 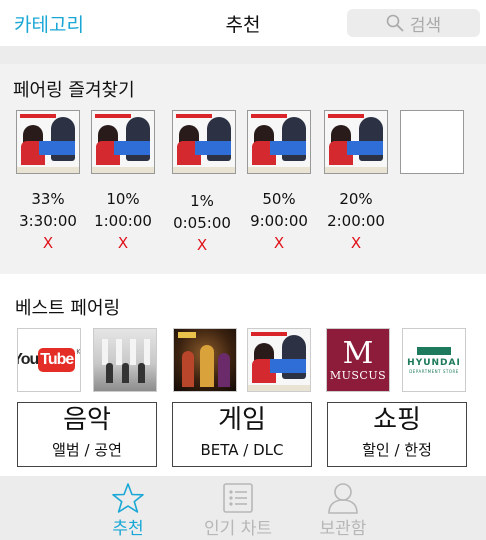 I want to click on music-category-button: 음악 앨범 / 공연, so click(x=87, y=434).